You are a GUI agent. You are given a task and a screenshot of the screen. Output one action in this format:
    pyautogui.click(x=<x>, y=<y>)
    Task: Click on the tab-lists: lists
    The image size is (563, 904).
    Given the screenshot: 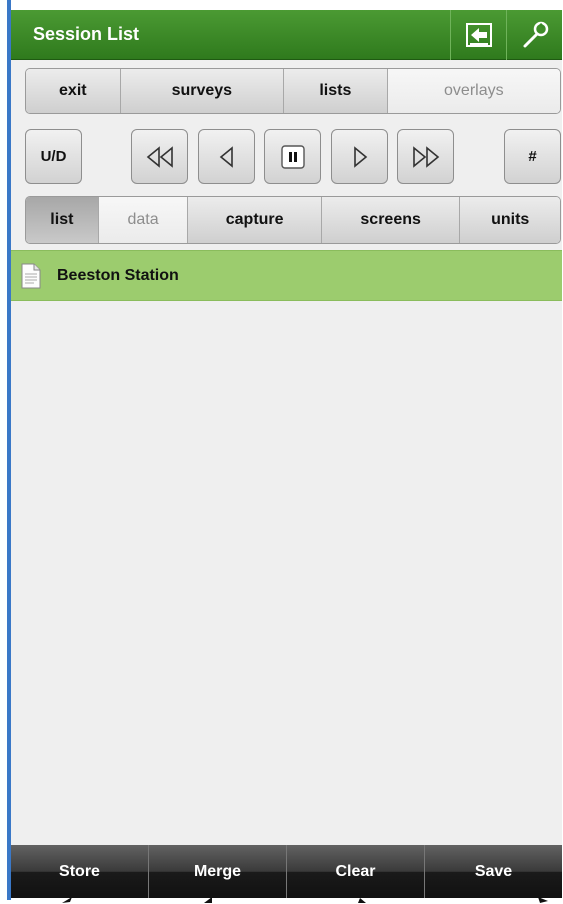 What is the action you would take?
    pyautogui.click(x=336, y=91)
    